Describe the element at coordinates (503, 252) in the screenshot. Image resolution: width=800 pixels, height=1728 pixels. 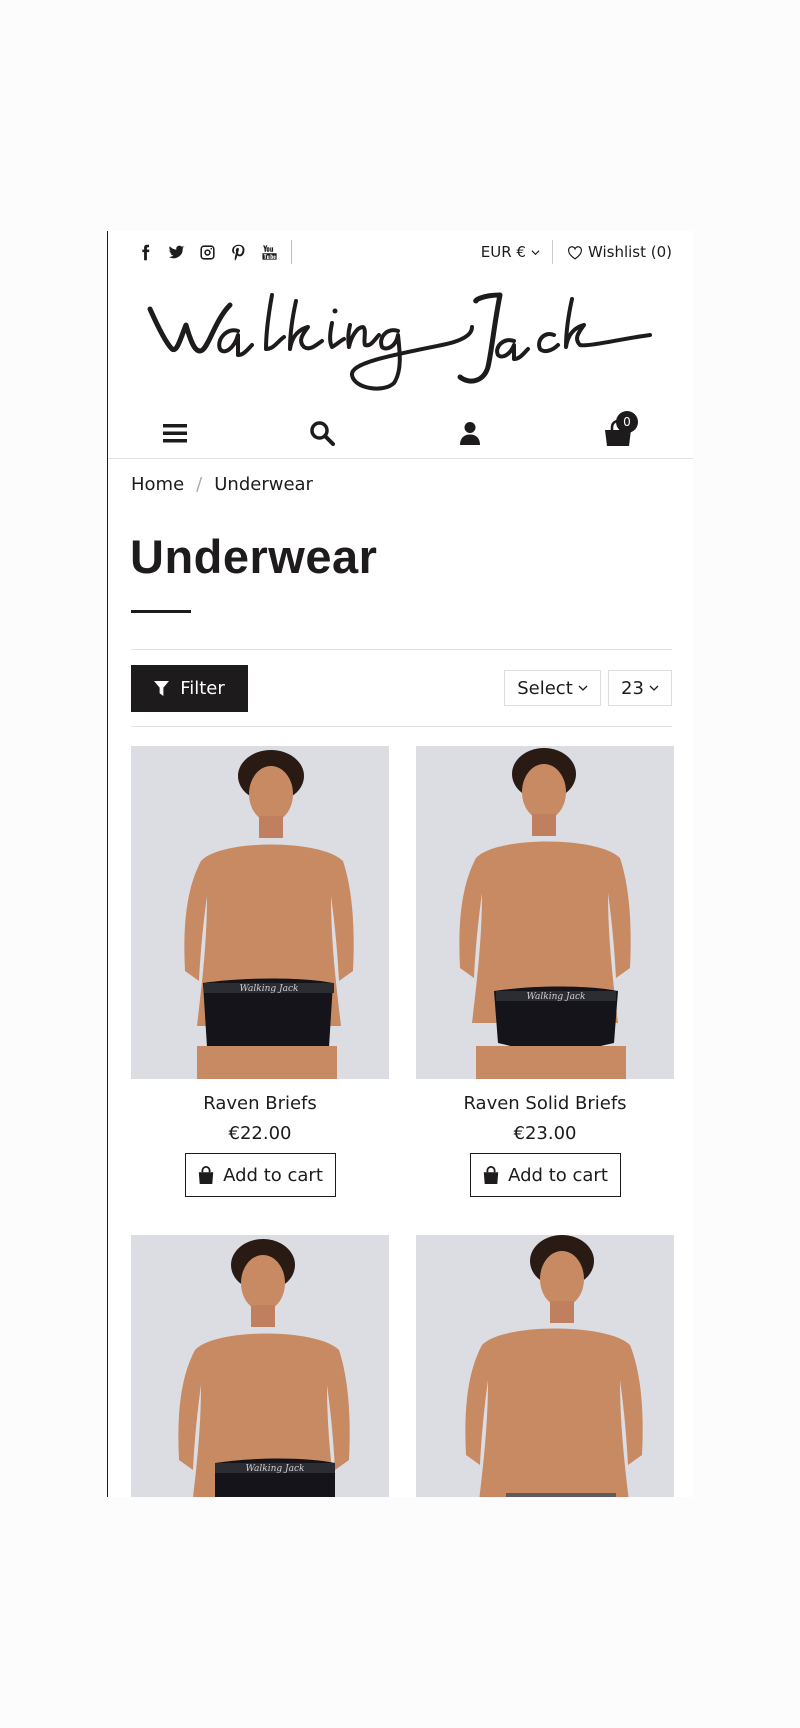
I see `currency-label: EUR €` at that location.